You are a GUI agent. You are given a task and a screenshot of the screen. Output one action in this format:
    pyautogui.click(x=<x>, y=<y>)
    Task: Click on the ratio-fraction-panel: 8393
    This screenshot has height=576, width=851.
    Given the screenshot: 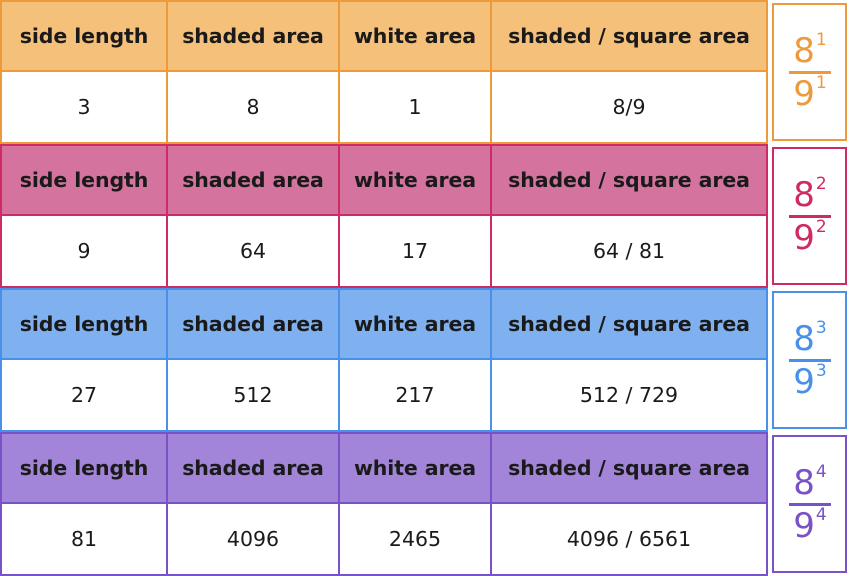 What is the action you would take?
    pyautogui.click(x=809, y=360)
    